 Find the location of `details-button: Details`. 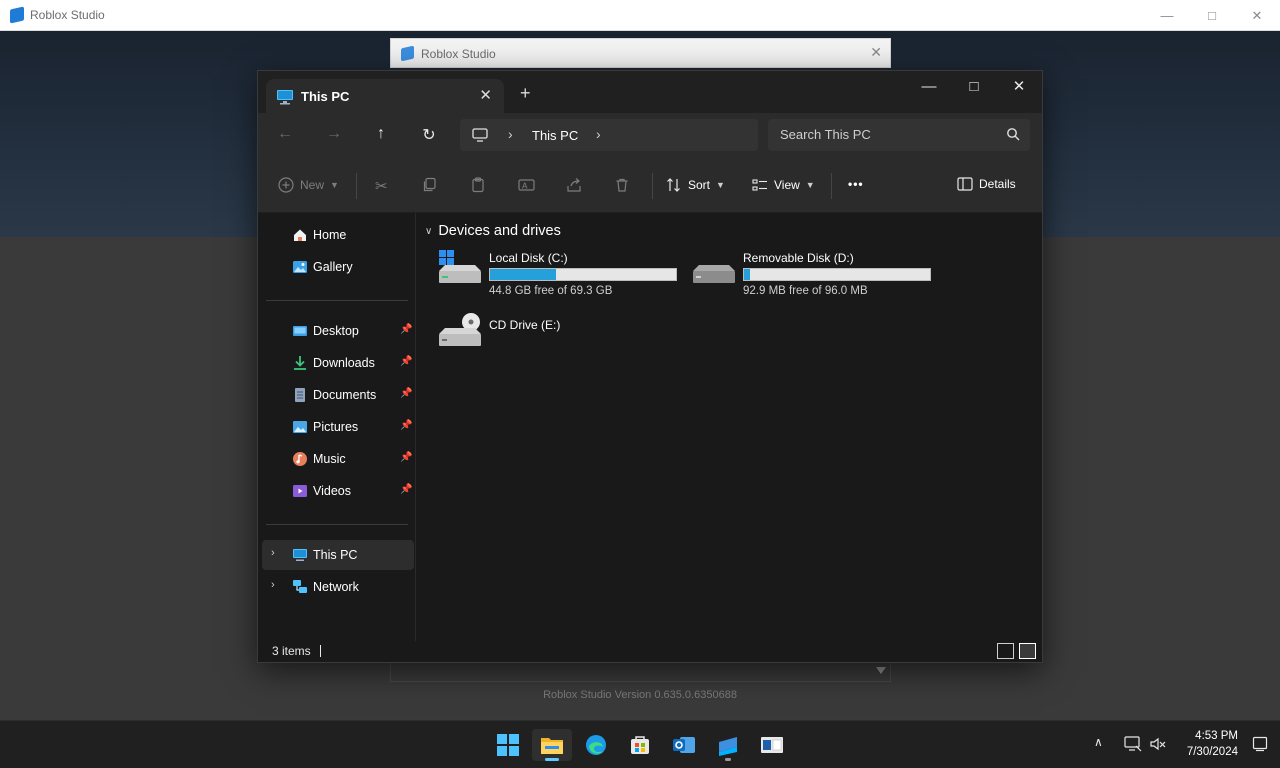

details-button: Details is located at coordinates (986, 184).